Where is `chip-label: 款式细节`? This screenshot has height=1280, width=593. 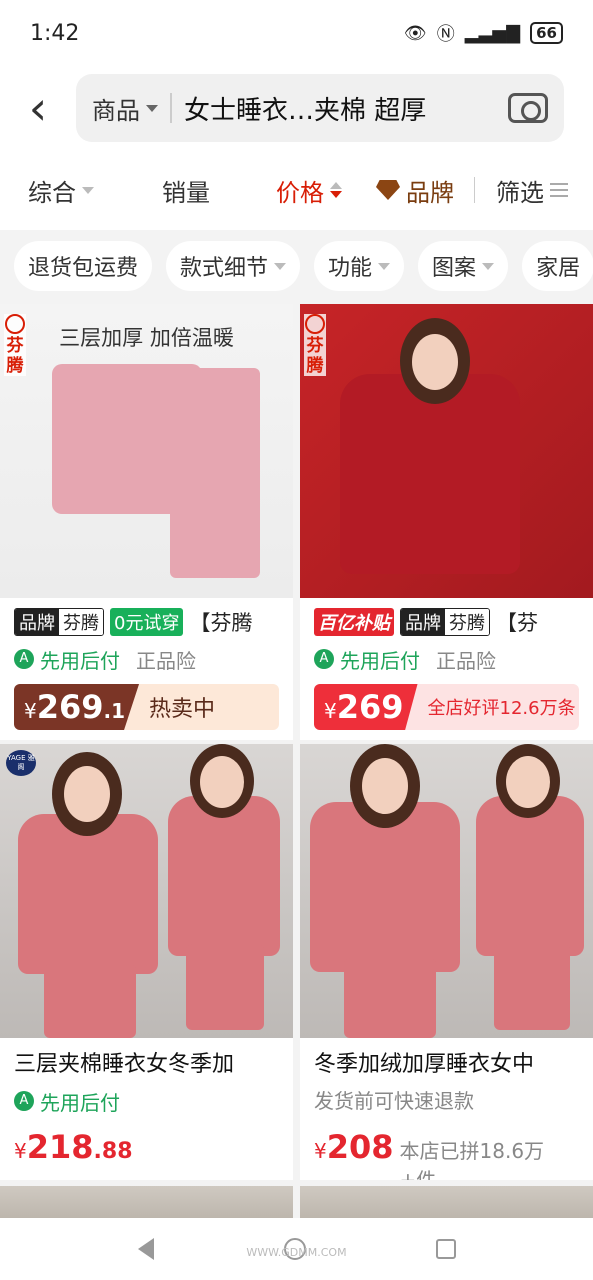
chip-label: 款式细节 is located at coordinates (224, 268).